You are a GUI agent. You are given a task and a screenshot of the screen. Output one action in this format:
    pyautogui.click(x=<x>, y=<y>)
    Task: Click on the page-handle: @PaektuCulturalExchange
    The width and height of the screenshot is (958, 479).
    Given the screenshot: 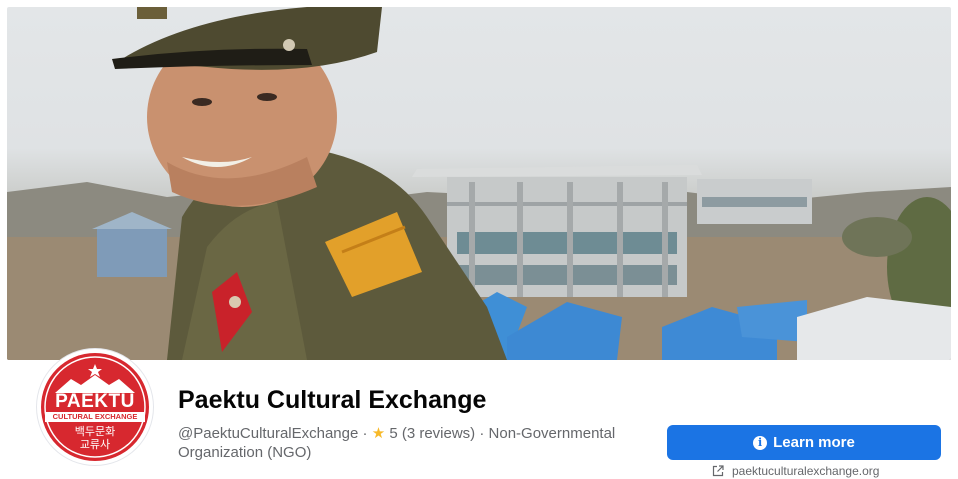 What is the action you would take?
    pyautogui.click(x=268, y=433)
    